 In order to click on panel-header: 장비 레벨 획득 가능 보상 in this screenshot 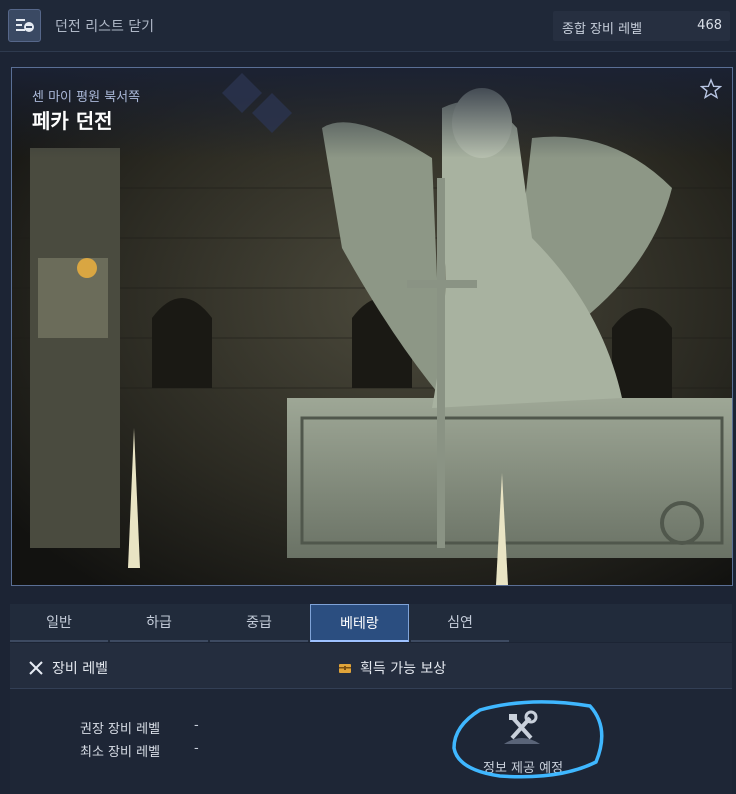, I will do `click(371, 666)`.